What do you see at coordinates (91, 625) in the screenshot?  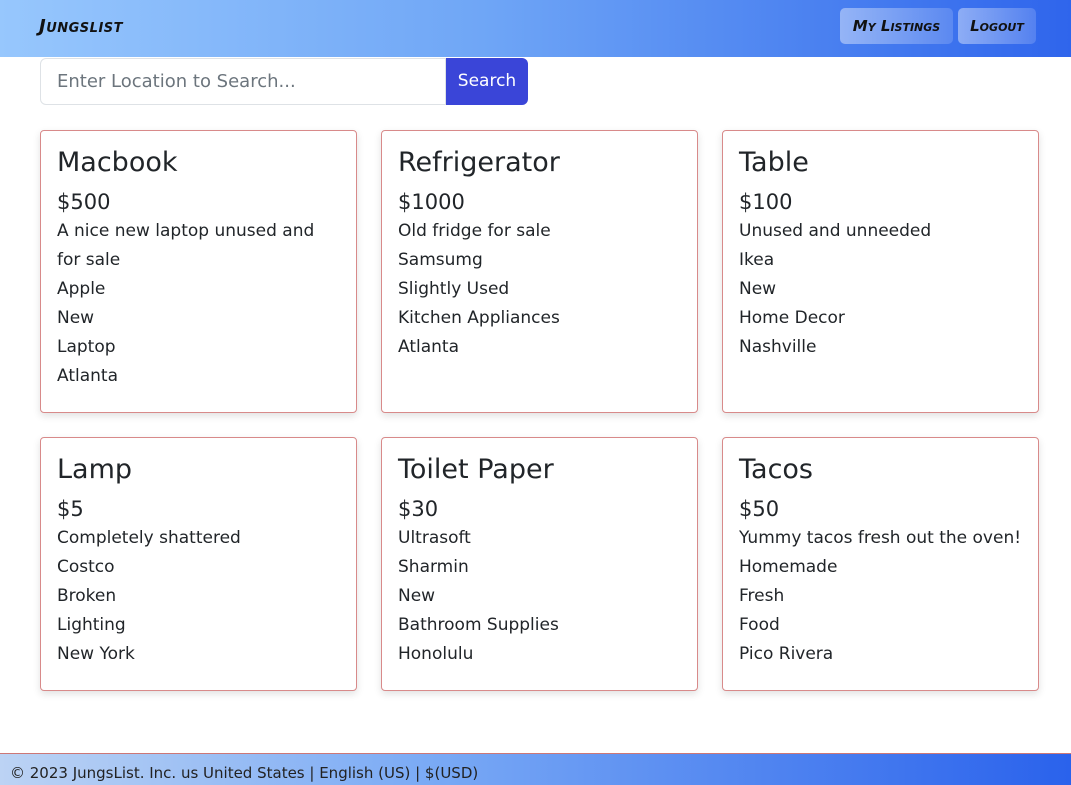 I see `listing-category: Lighting` at bounding box center [91, 625].